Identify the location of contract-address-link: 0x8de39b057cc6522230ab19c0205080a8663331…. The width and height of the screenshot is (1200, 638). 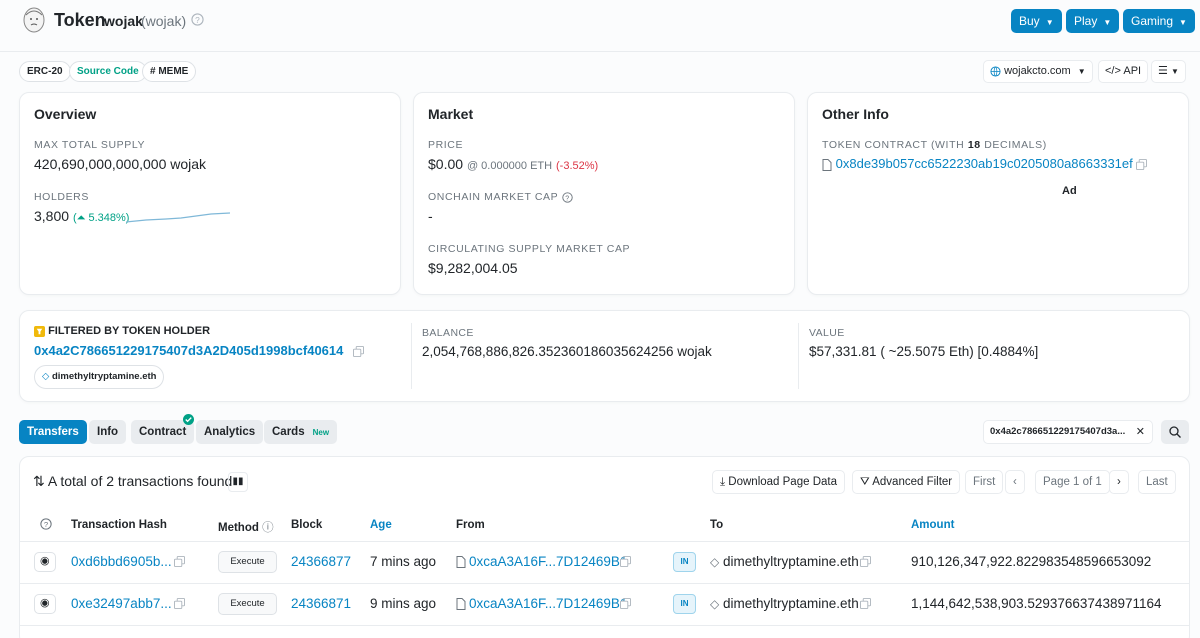
(984, 163).